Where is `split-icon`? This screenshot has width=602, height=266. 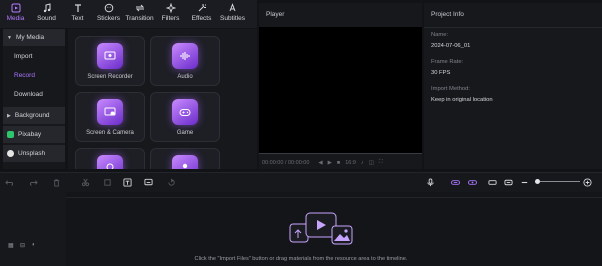 split-icon is located at coordinates (85, 182).